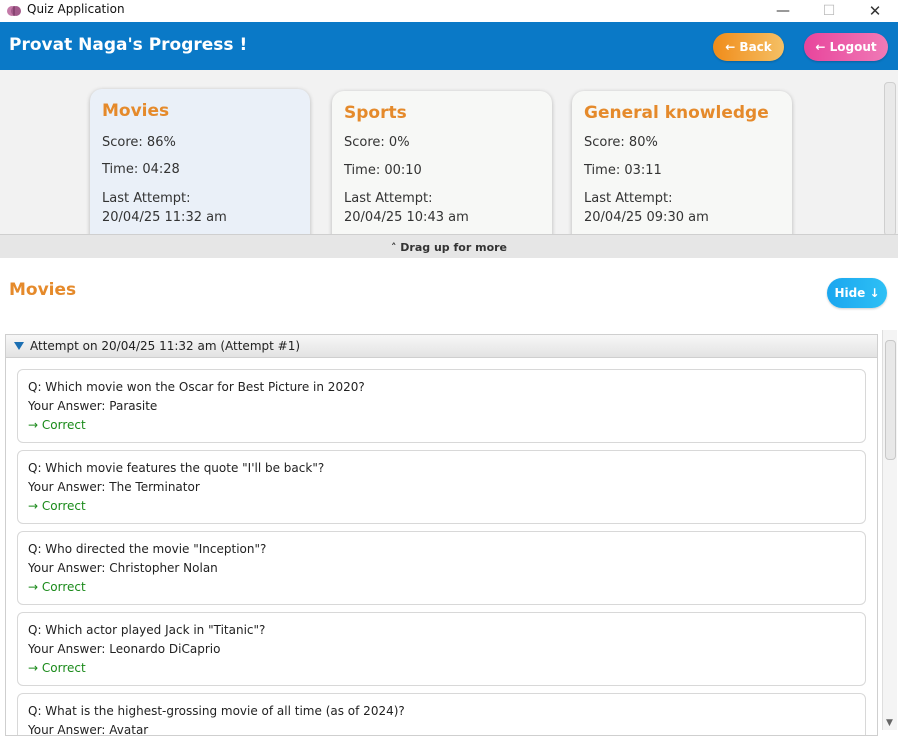 The image size is (898, 736). Describe the element at coordinates (449, 11) in the screenshot. I see `window-titlebar: Quiz Application — ☐ ✕` at that location.